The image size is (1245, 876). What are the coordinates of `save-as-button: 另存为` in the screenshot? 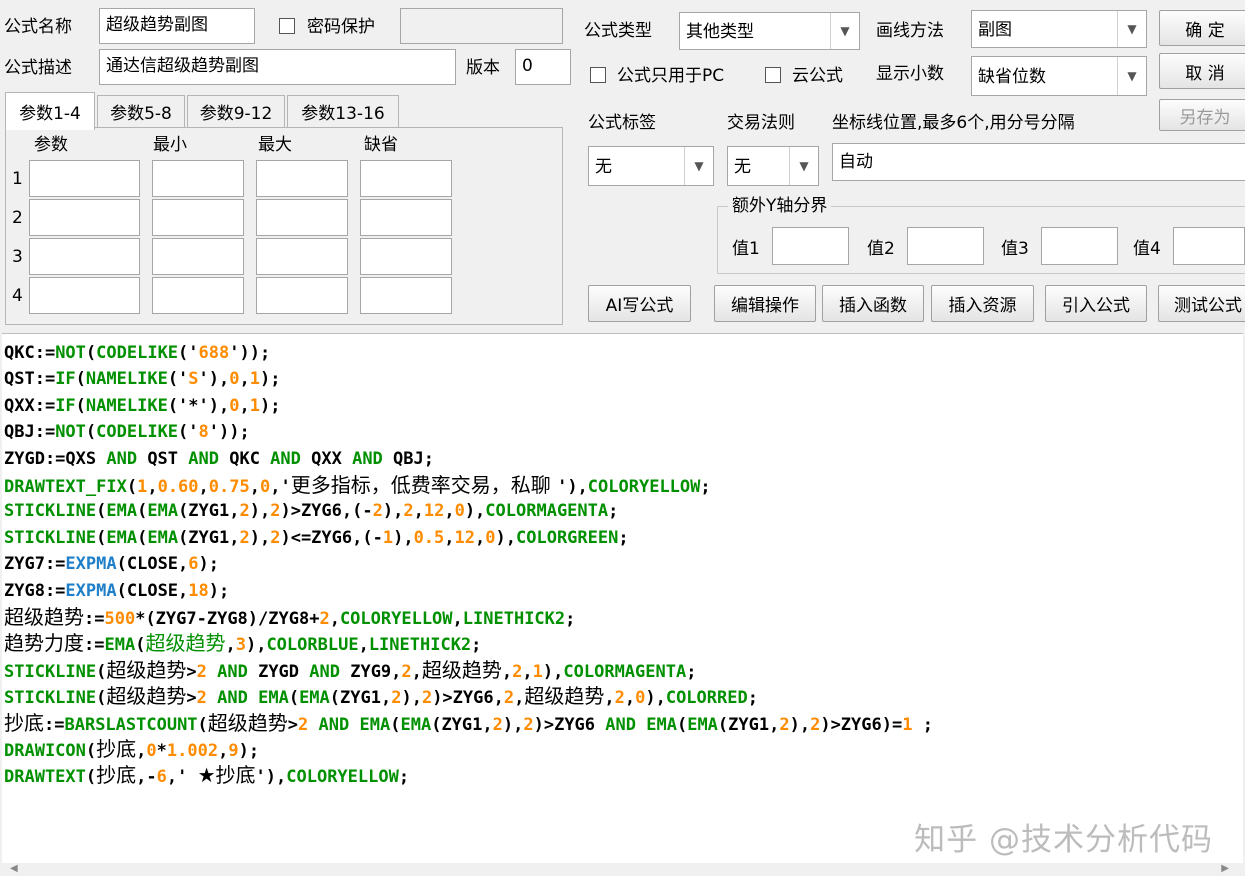 It's located at (1202, 115).